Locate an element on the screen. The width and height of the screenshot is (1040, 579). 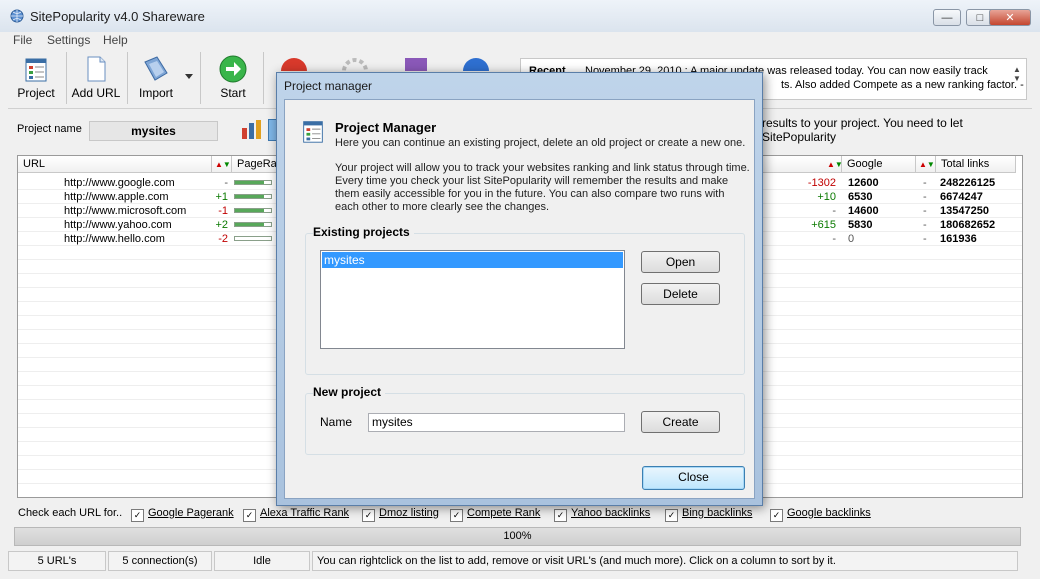
project-name-value: mysites is located at coordinates (153, 131).